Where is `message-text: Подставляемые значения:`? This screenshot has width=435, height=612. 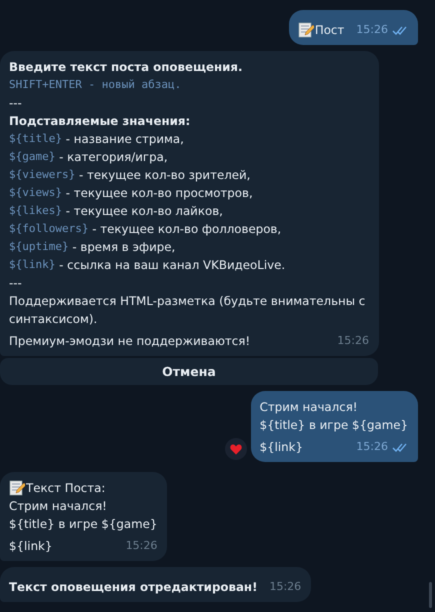
message-text: Подставляемые значения: is located at coordinates (100, 121).